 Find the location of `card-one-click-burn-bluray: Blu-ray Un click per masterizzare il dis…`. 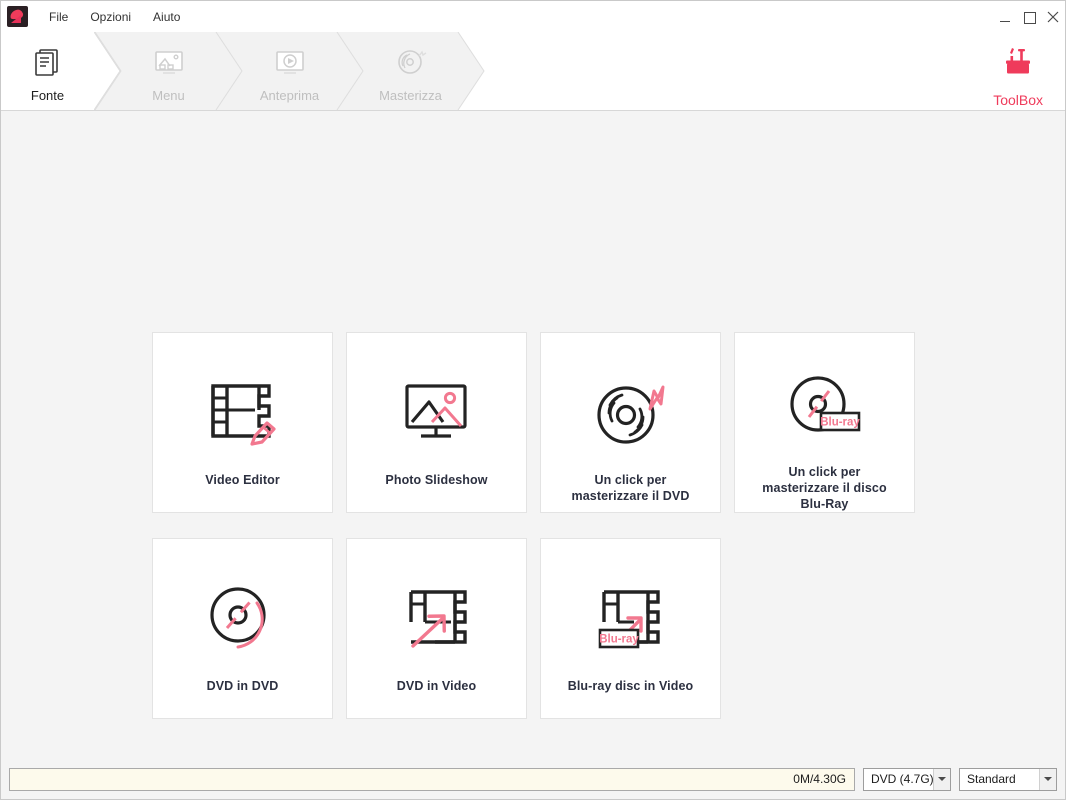

card-one-click-burn-bluray: Blu-ray Un click per masterizzare il dis… is located at coordinates (824, 422).